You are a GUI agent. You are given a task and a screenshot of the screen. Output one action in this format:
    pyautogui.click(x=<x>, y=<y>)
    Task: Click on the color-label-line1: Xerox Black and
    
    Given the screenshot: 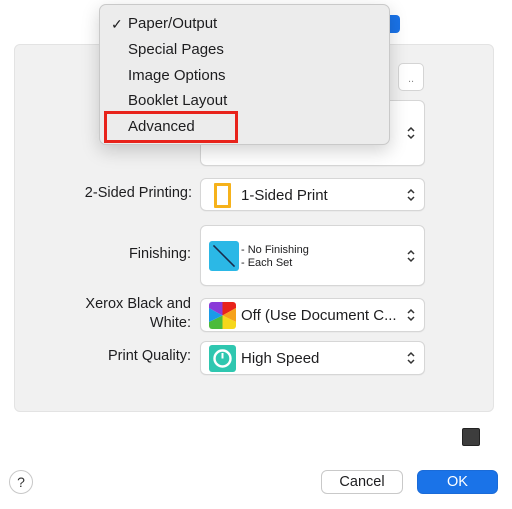 What is the action you would take?
    pyautogui.click(x=138, y=304)
    